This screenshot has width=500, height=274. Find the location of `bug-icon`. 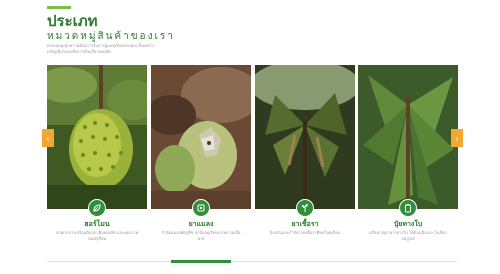

bug-icon is located at coordinates (201, 208).